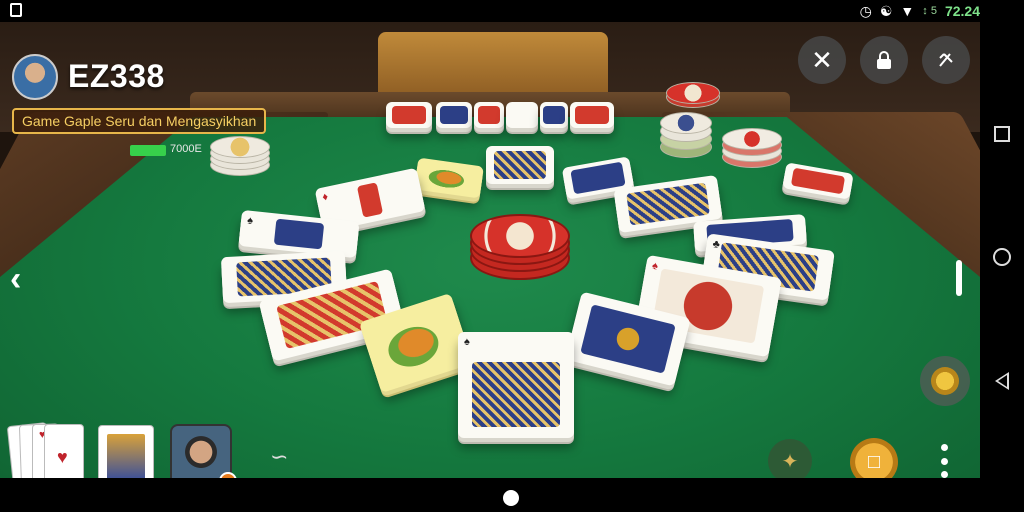 Image resolution: width=1024 pixels, height=512 pixels. Describe the element at coordinates (201, 451) in the screenshot. I see `player-avatar` at that location.